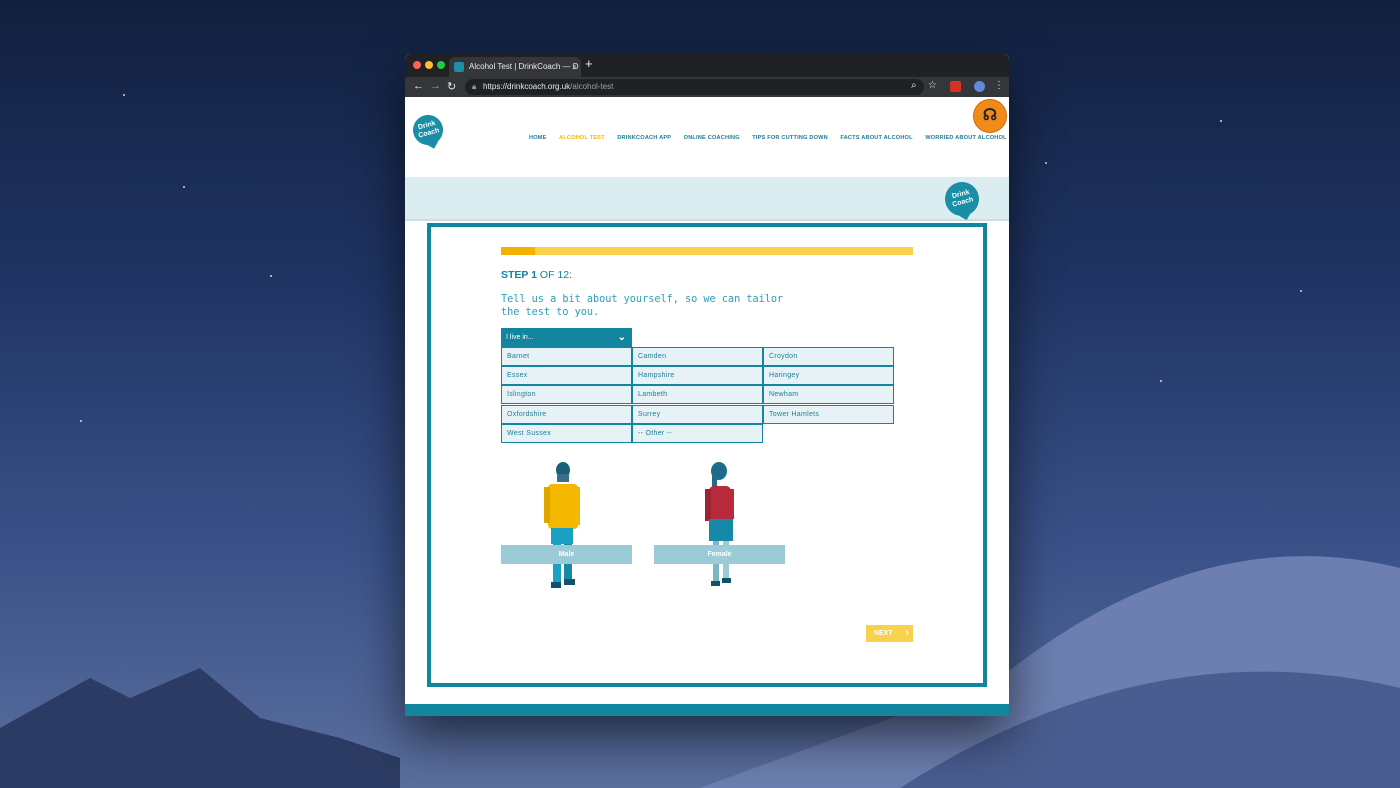 The image size is (1400, 788). I want to click on extension-blue-icon, so click(979, 86).